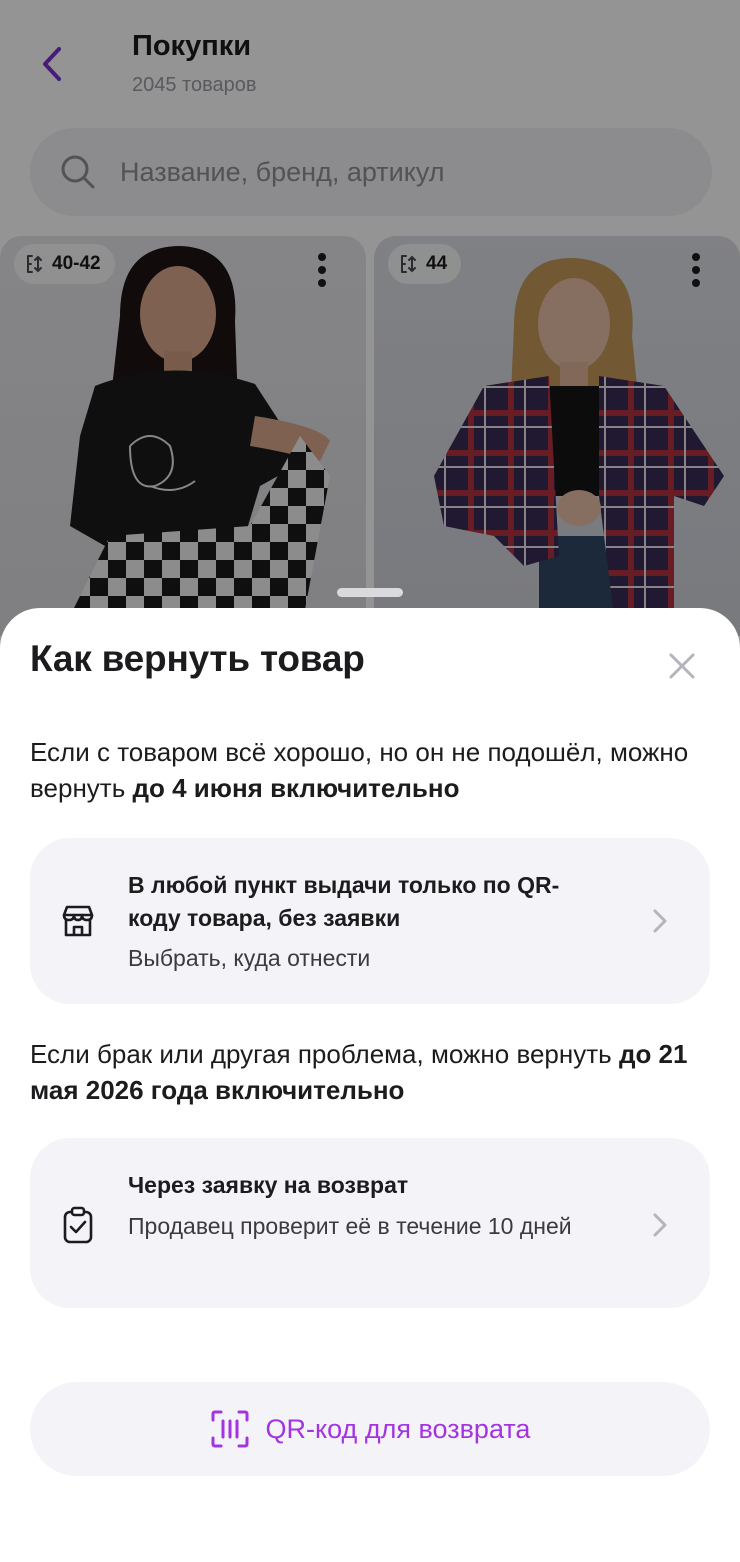 Image resolution: width=740 pixels, height=1562 pixels. What do you see at coordinates (370, 592) in the screenshot?
I see `sheet-grabber` at bounding box center [370, 592].